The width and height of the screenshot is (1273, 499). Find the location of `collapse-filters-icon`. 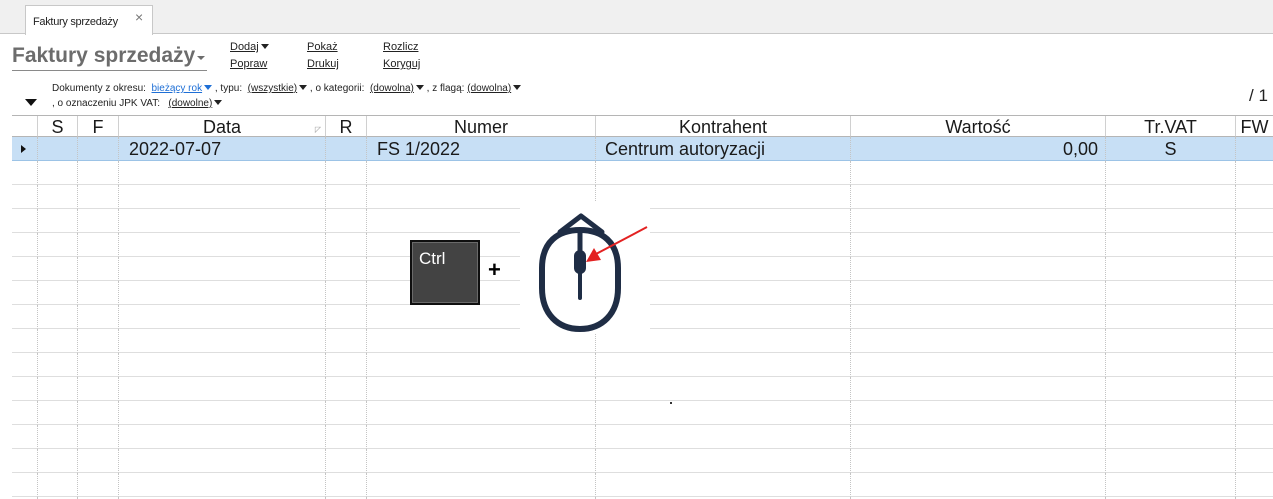

collapse-filters-icon is located at coordinates (31, 102).